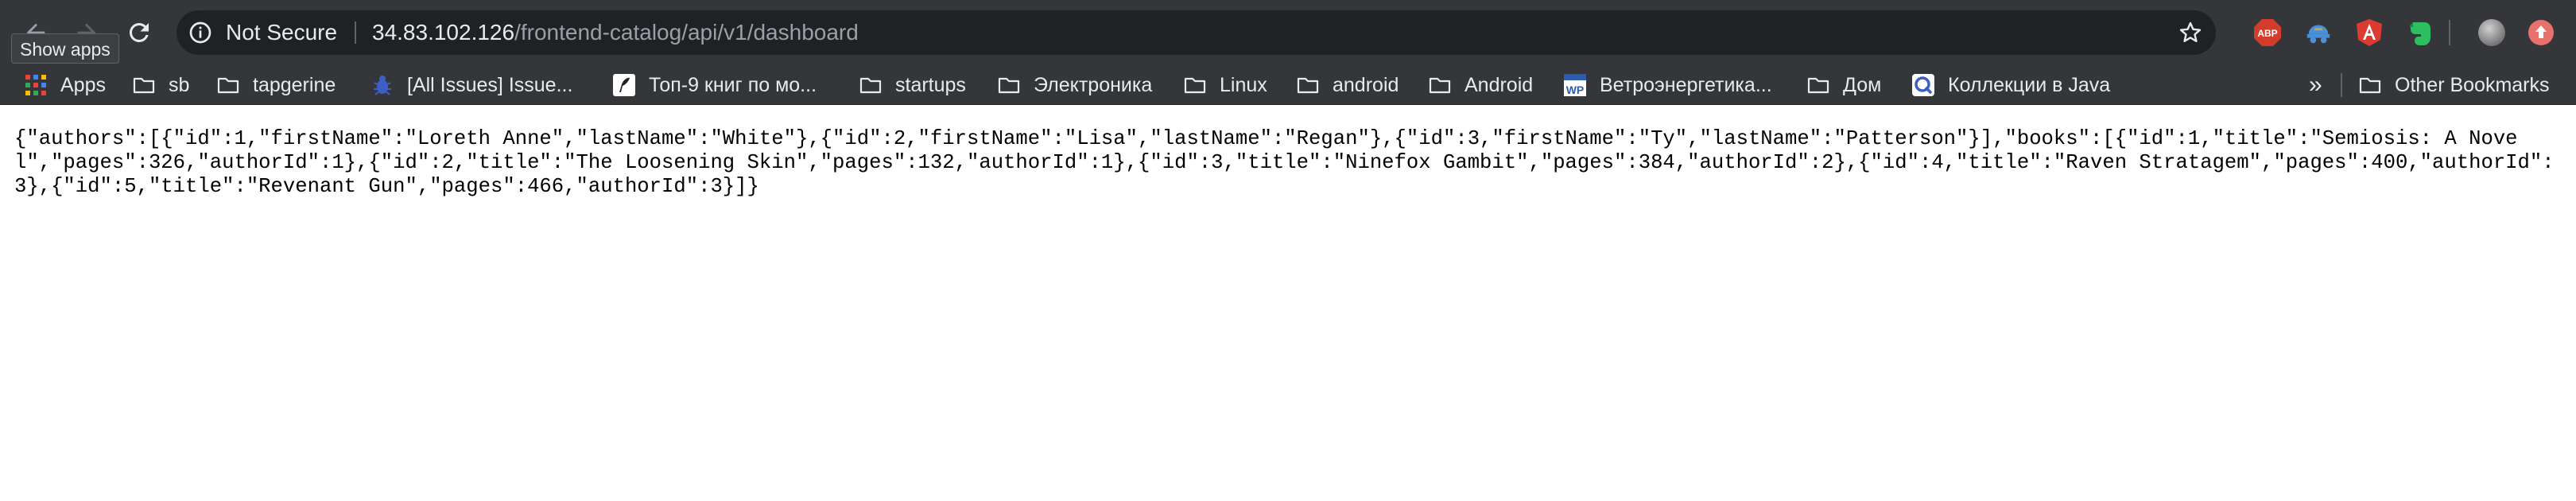  I want to click on bookmark-folder-android-lower: android, so click(1347, 85).